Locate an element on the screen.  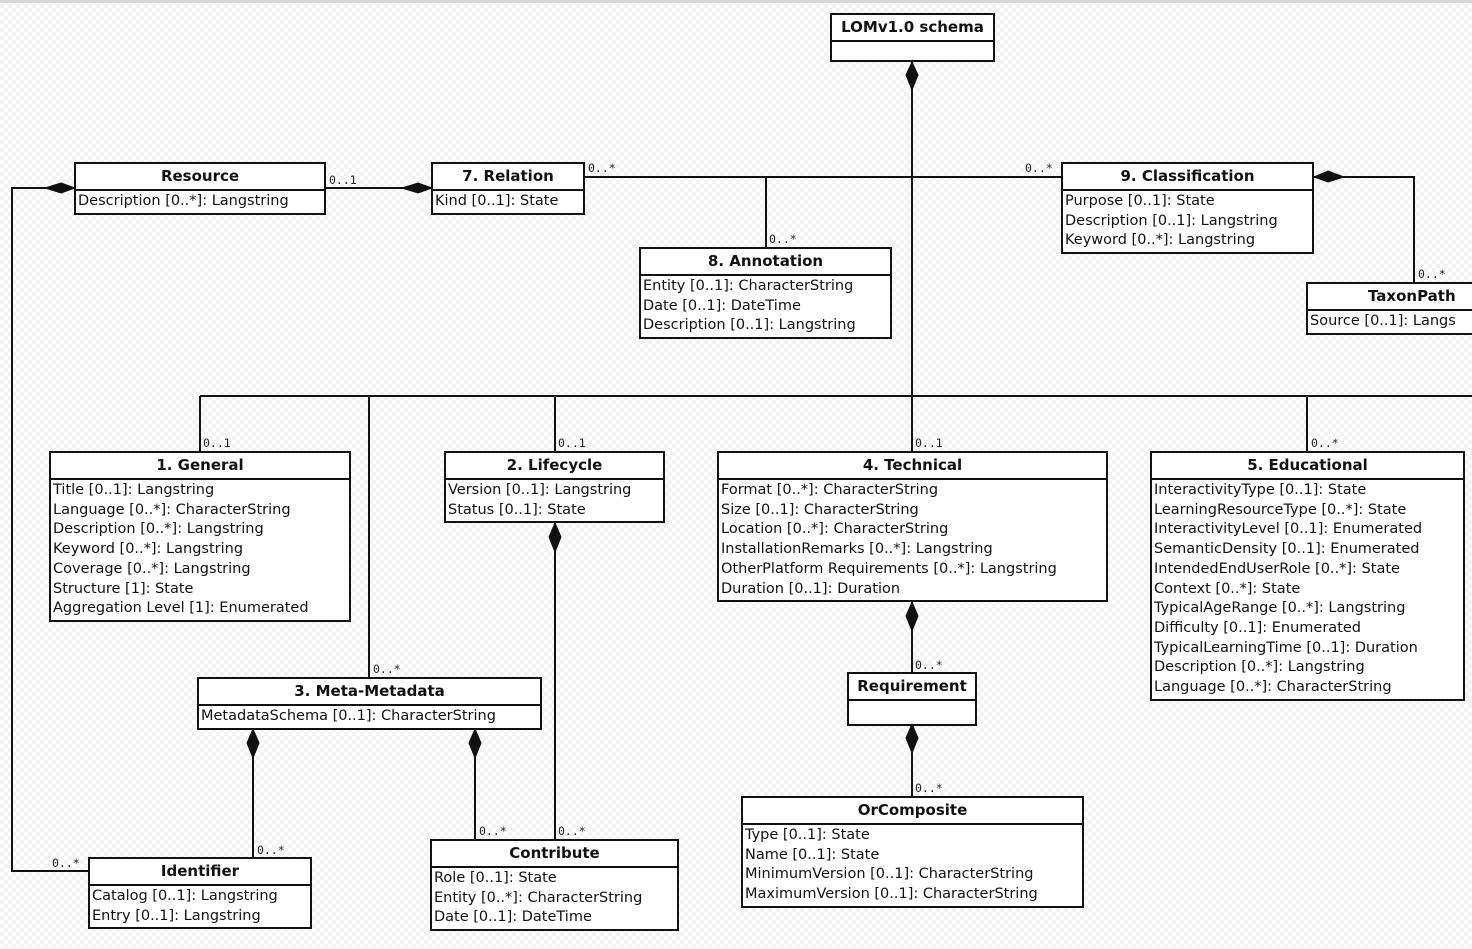
class-lom-schema: LOMv1.0 schema is located at coordinates (912, 37).